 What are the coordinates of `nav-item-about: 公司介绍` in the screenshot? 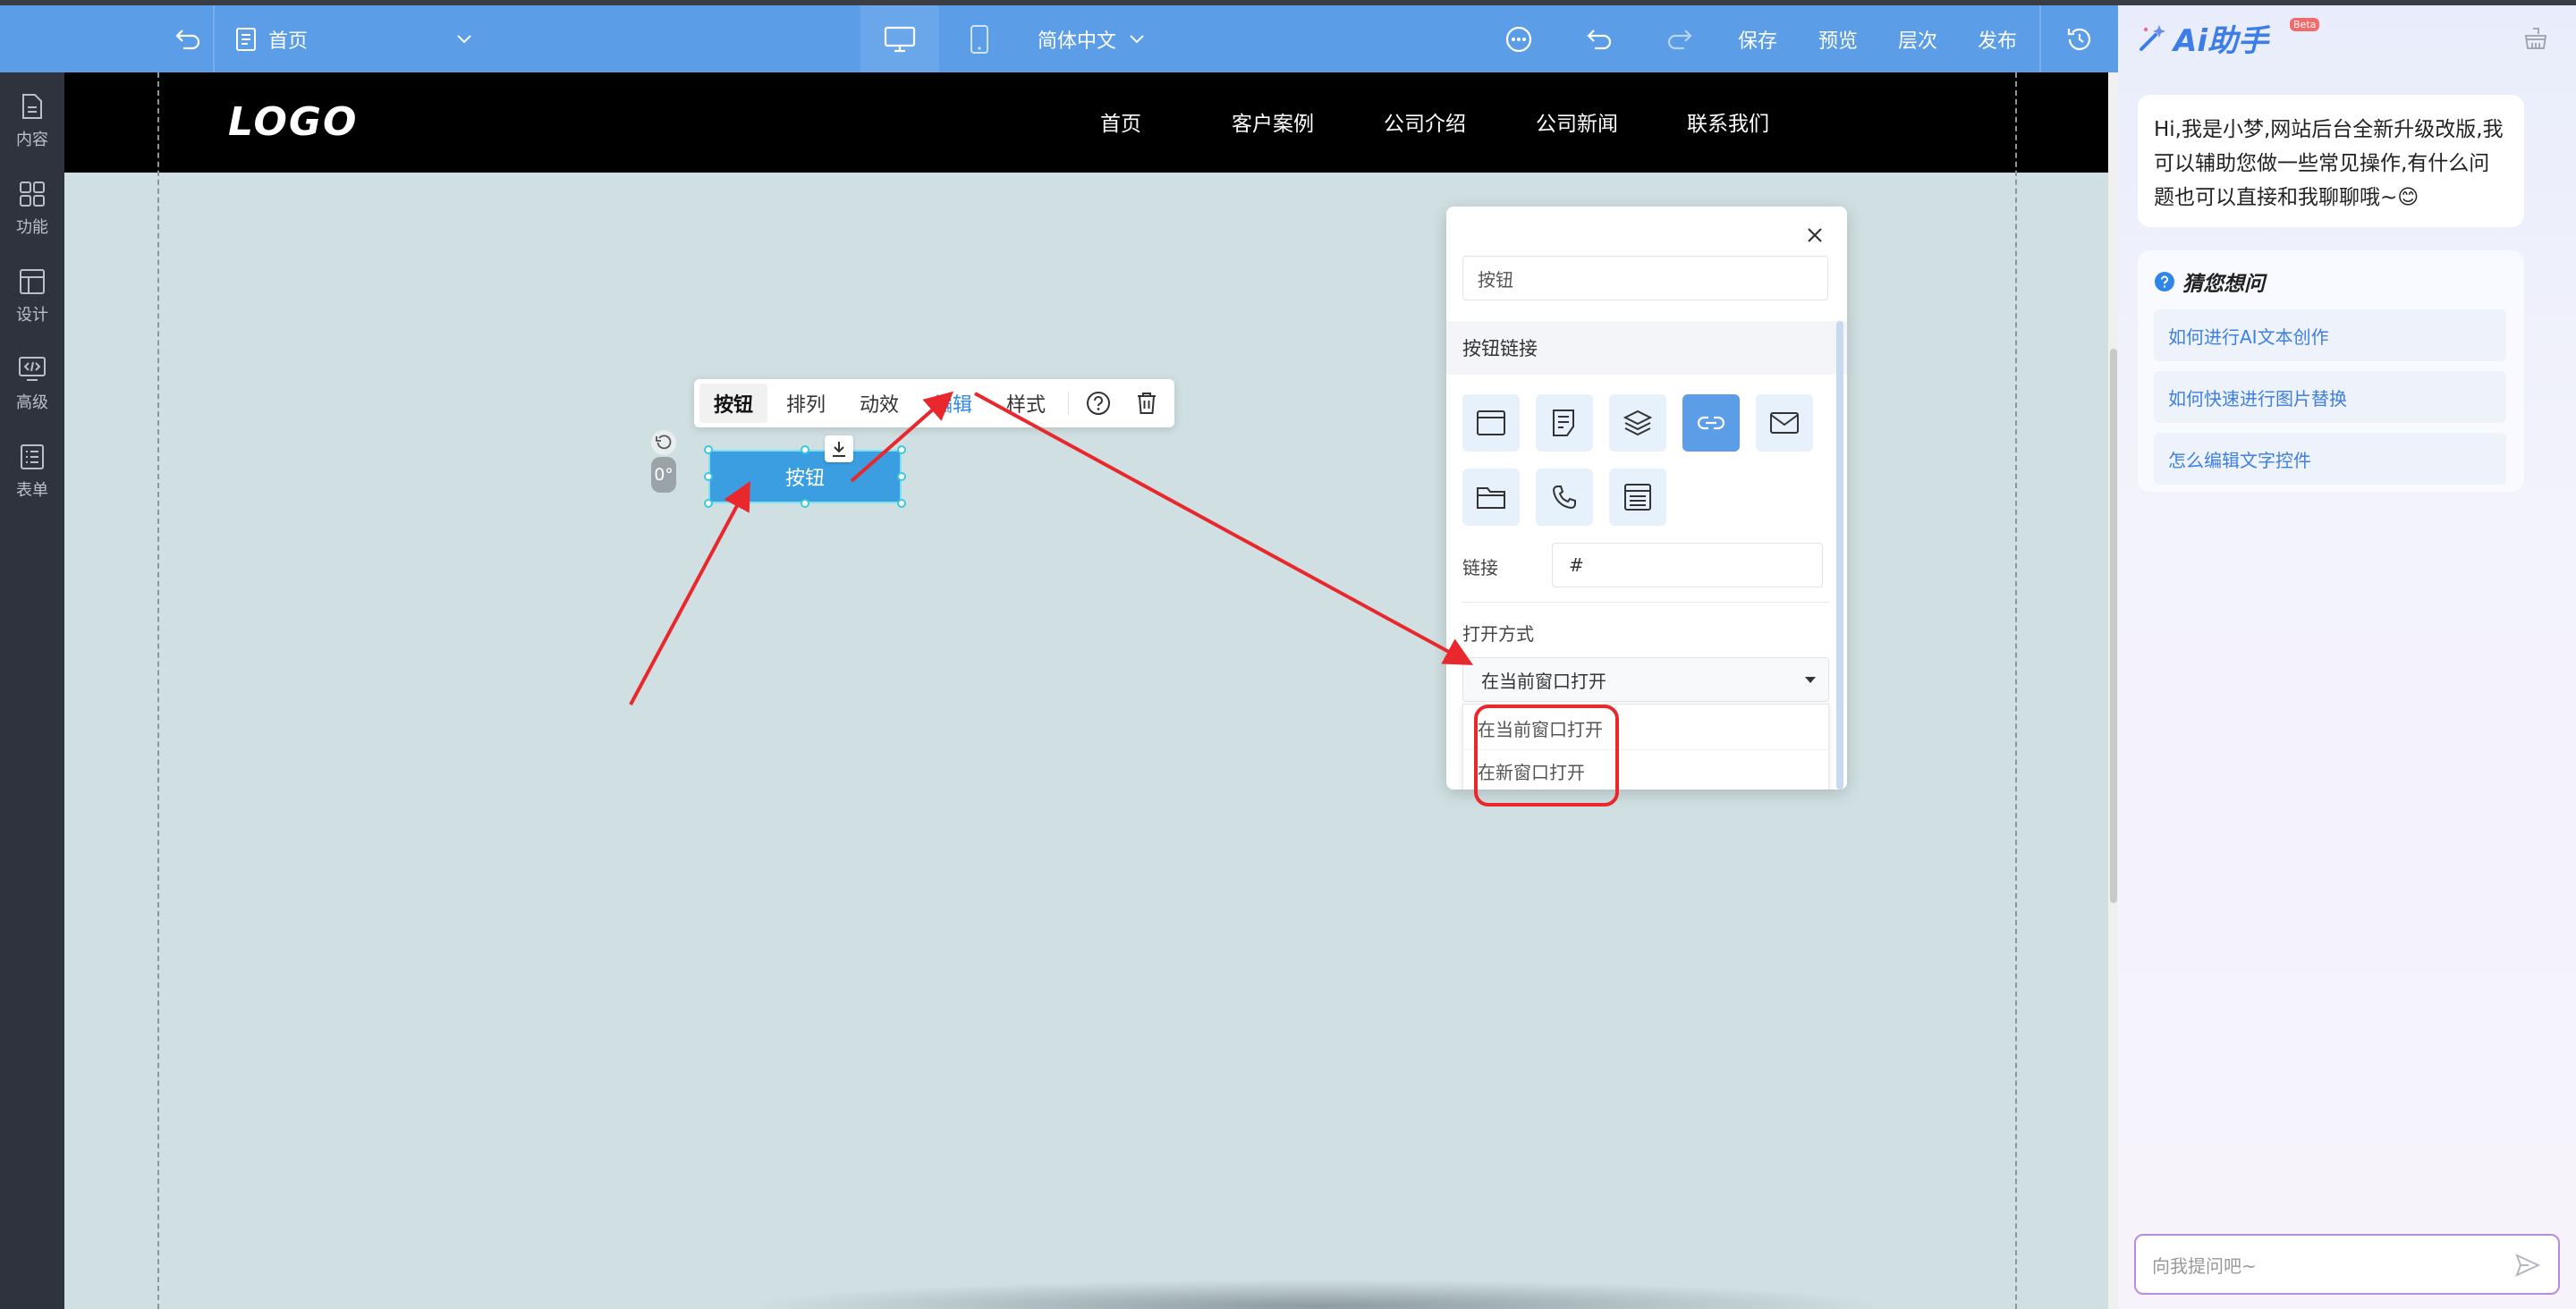 It's located at (1425, 121).